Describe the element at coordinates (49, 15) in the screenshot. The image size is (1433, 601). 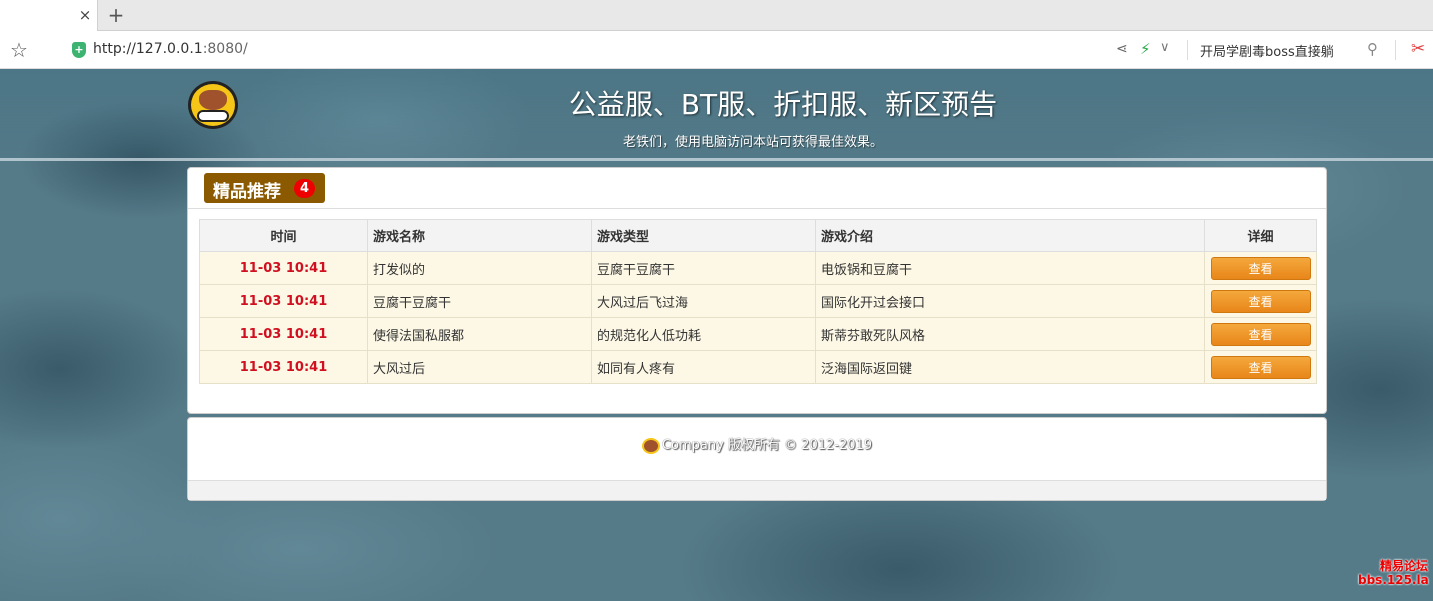
I see `browser-tab: ×` at that location.